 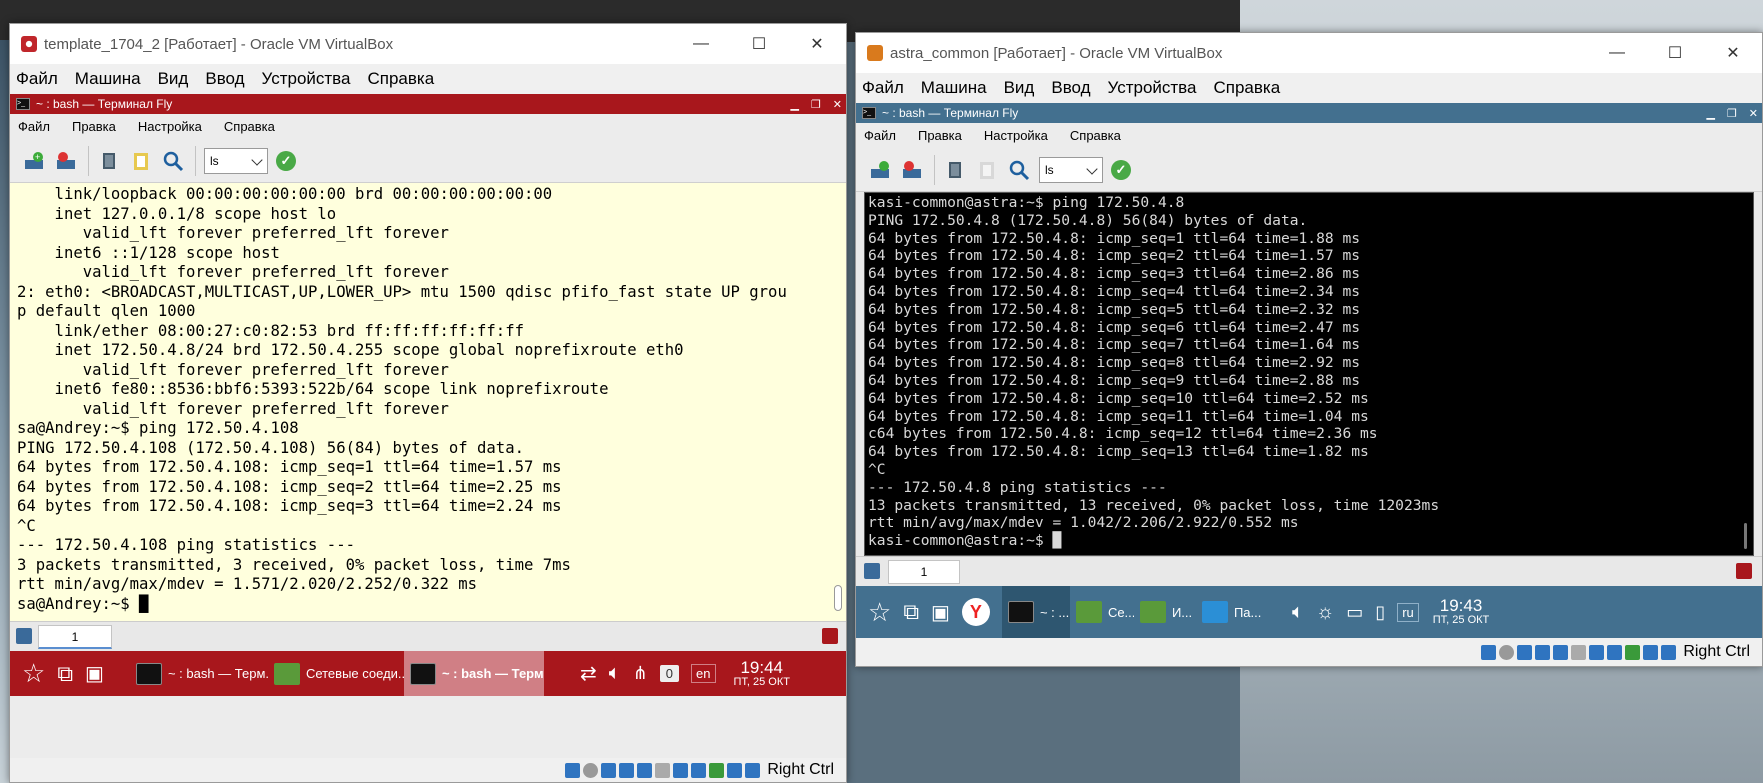 What do you see at coordinates (1354, 612) in the screenshot?
I see `monitor-icon: ▭` at bounding box center [1354, 612].